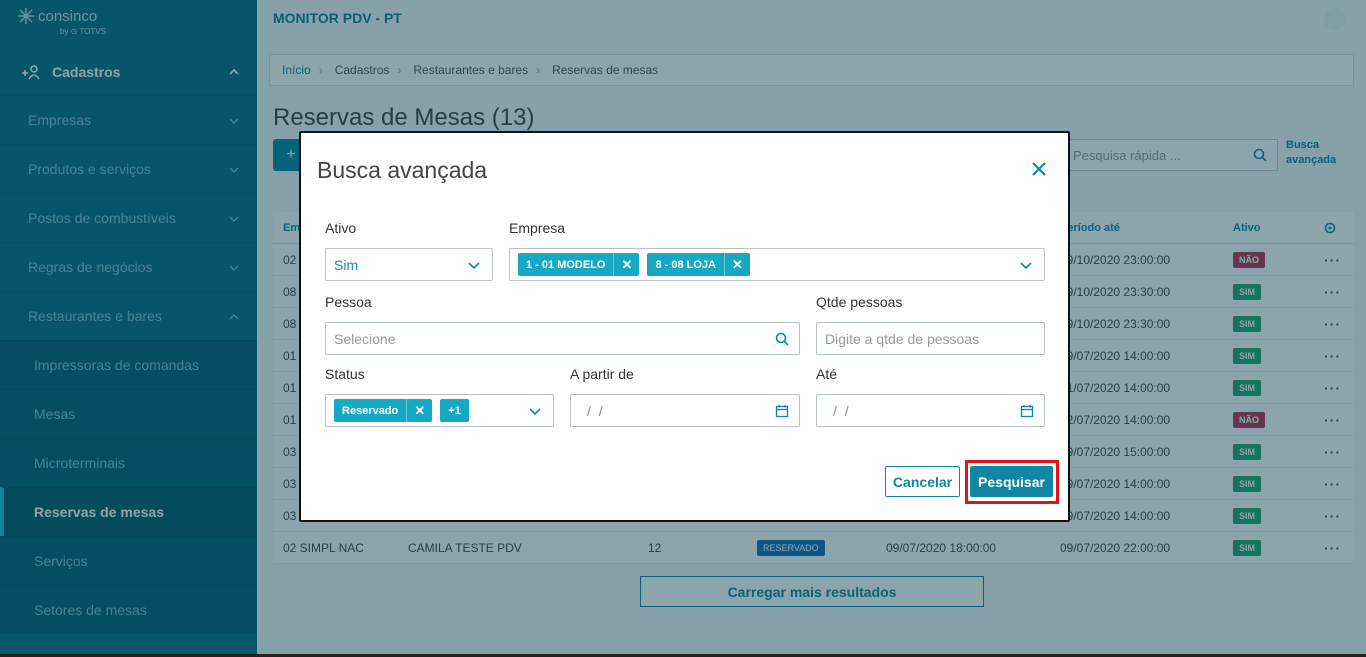 Image resolution: width=1366 pixels, height=657 pixels. What do you see at coordinates (348, 302) in the screenshot?
I see `pessoa-label: Pessoa` at bounding box center [348, 302].